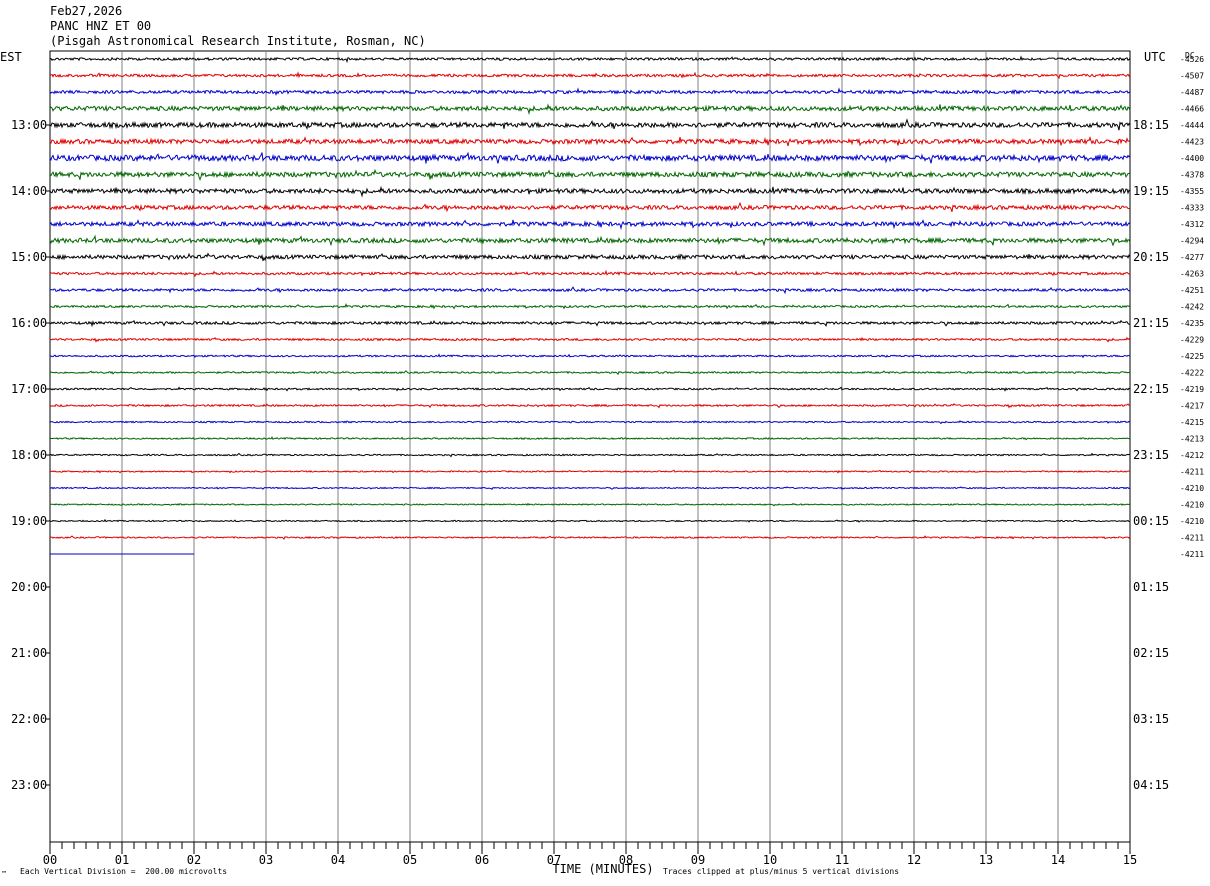 The height and width of the screenshot is (886, 1210). I want to click on x-tick-label: 02, so click(194, 860).